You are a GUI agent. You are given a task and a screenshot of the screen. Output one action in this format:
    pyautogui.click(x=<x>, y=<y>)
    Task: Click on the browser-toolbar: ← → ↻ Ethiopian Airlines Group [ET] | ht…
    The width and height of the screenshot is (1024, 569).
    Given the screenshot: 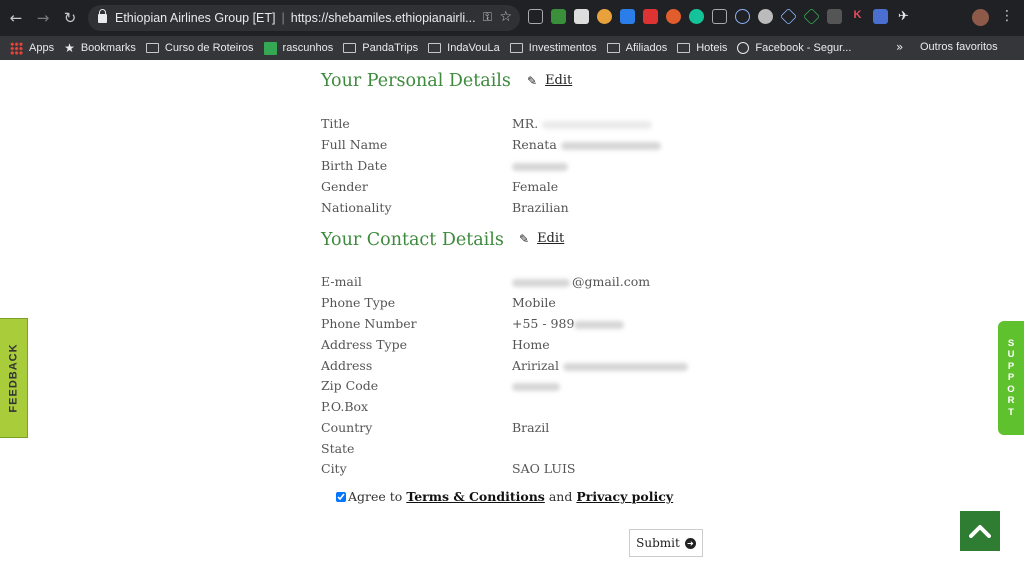 What is the action you would take?
    pyautogui.click(x=512, y=18)
    